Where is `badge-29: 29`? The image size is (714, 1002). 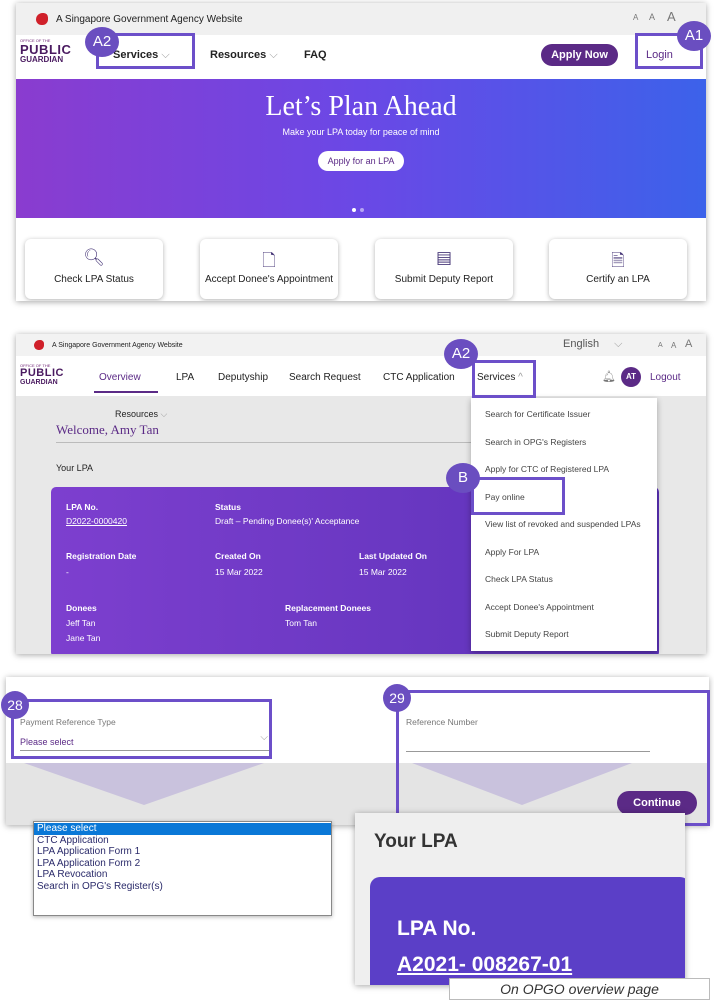
badge-29: 29 is located at coordinates (397, 698).